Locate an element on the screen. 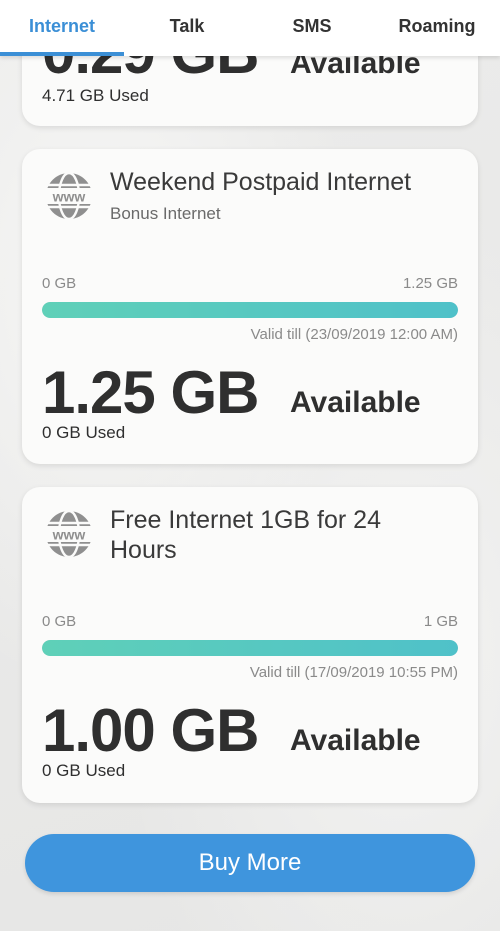 The image size is (500, 931). tab-talk: Talk is located at coordinates (187, 26).